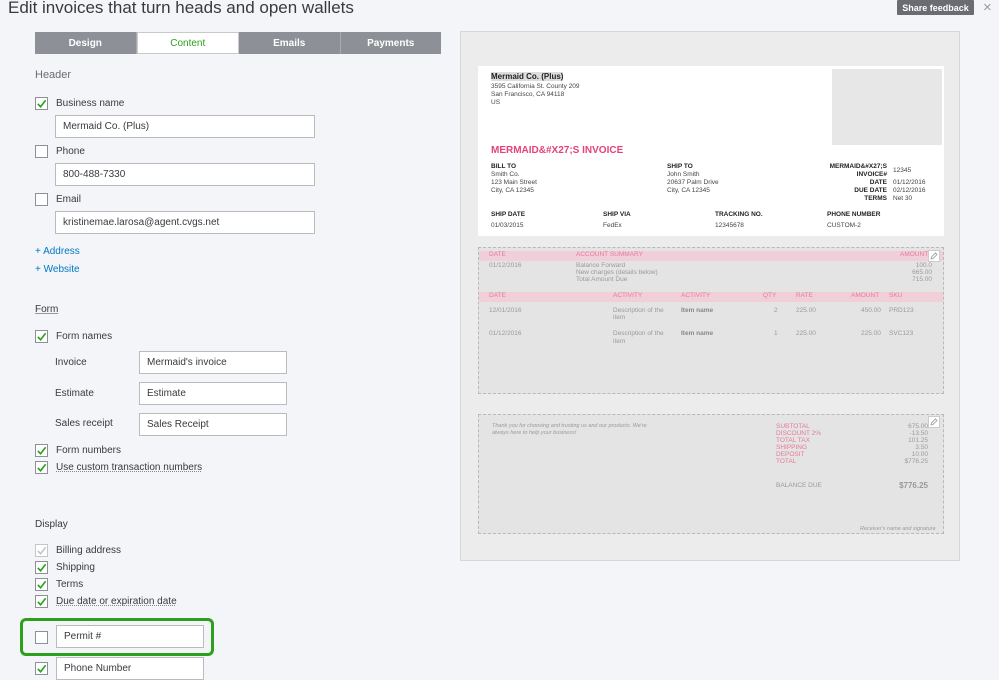 The width and height of the screenshot is (999, 680). Describe the element at coordinates (41, 637) in the screenshot. I see `permit-checkbox` at that location.